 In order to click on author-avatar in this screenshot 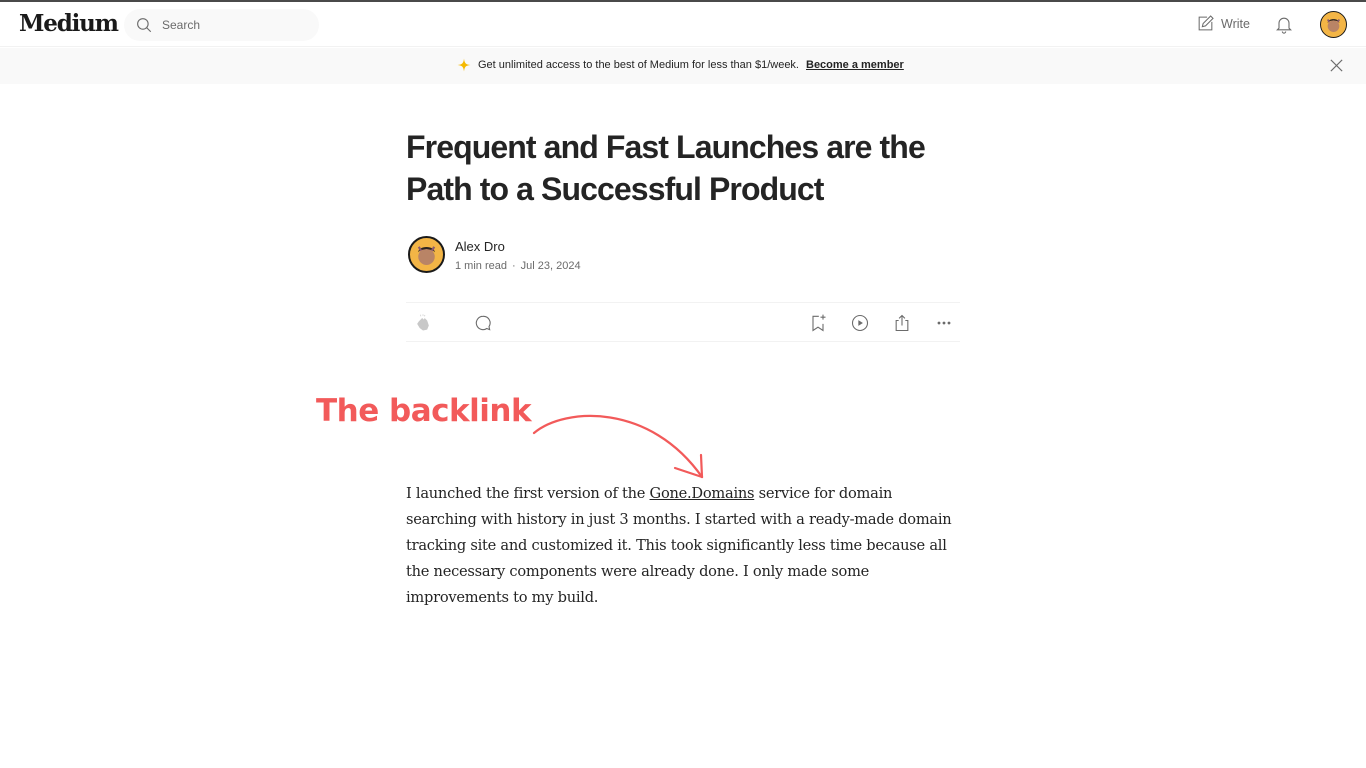, I will do `click(426, 254)`.